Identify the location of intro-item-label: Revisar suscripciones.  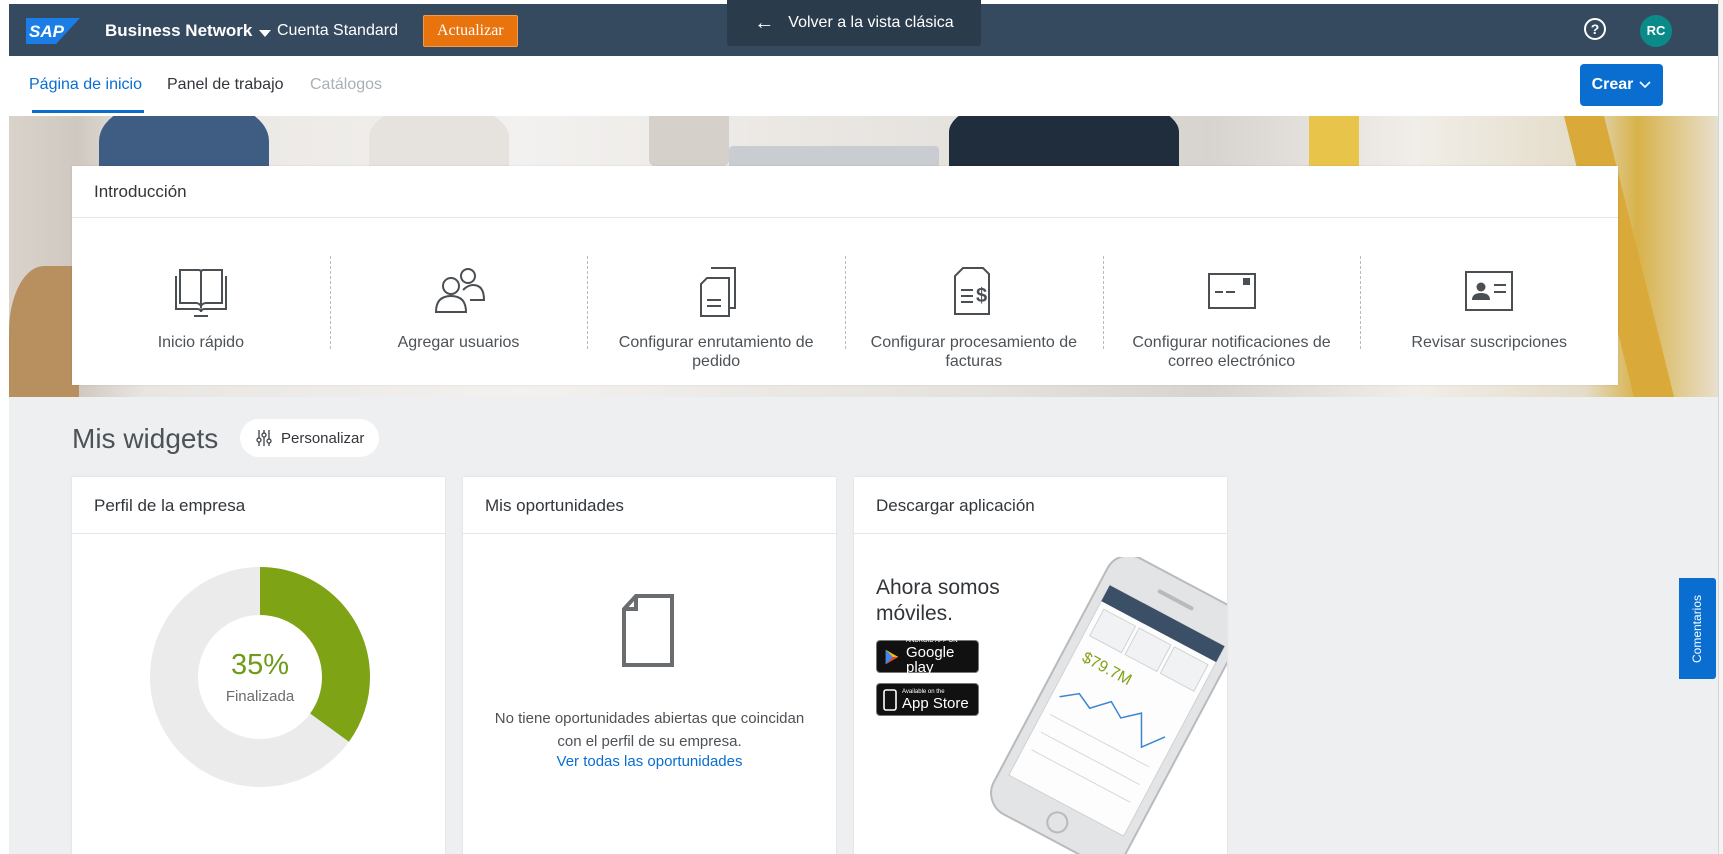
(1489, 342).